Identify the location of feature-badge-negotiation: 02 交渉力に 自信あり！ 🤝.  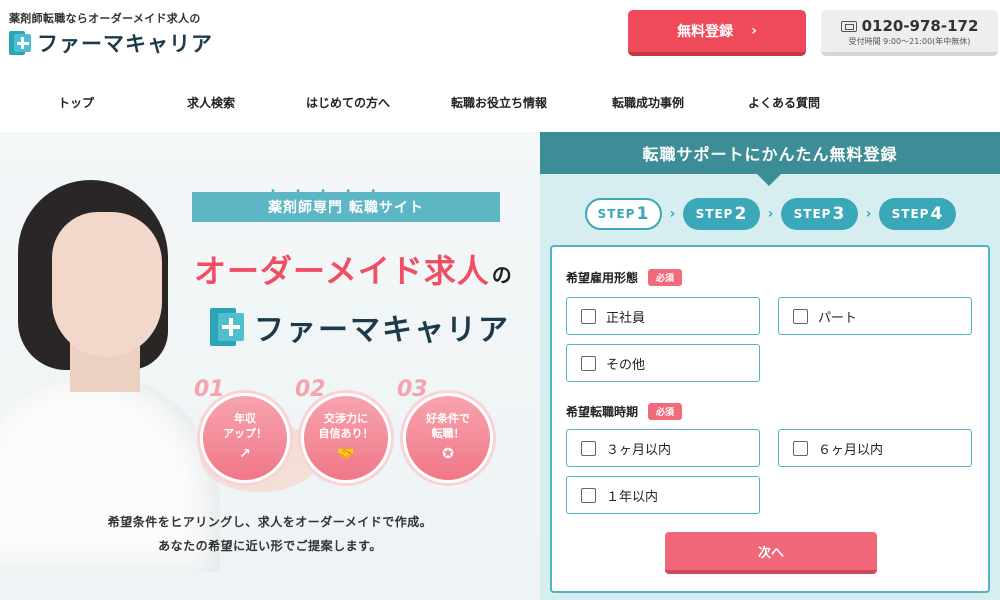
(344, 431).